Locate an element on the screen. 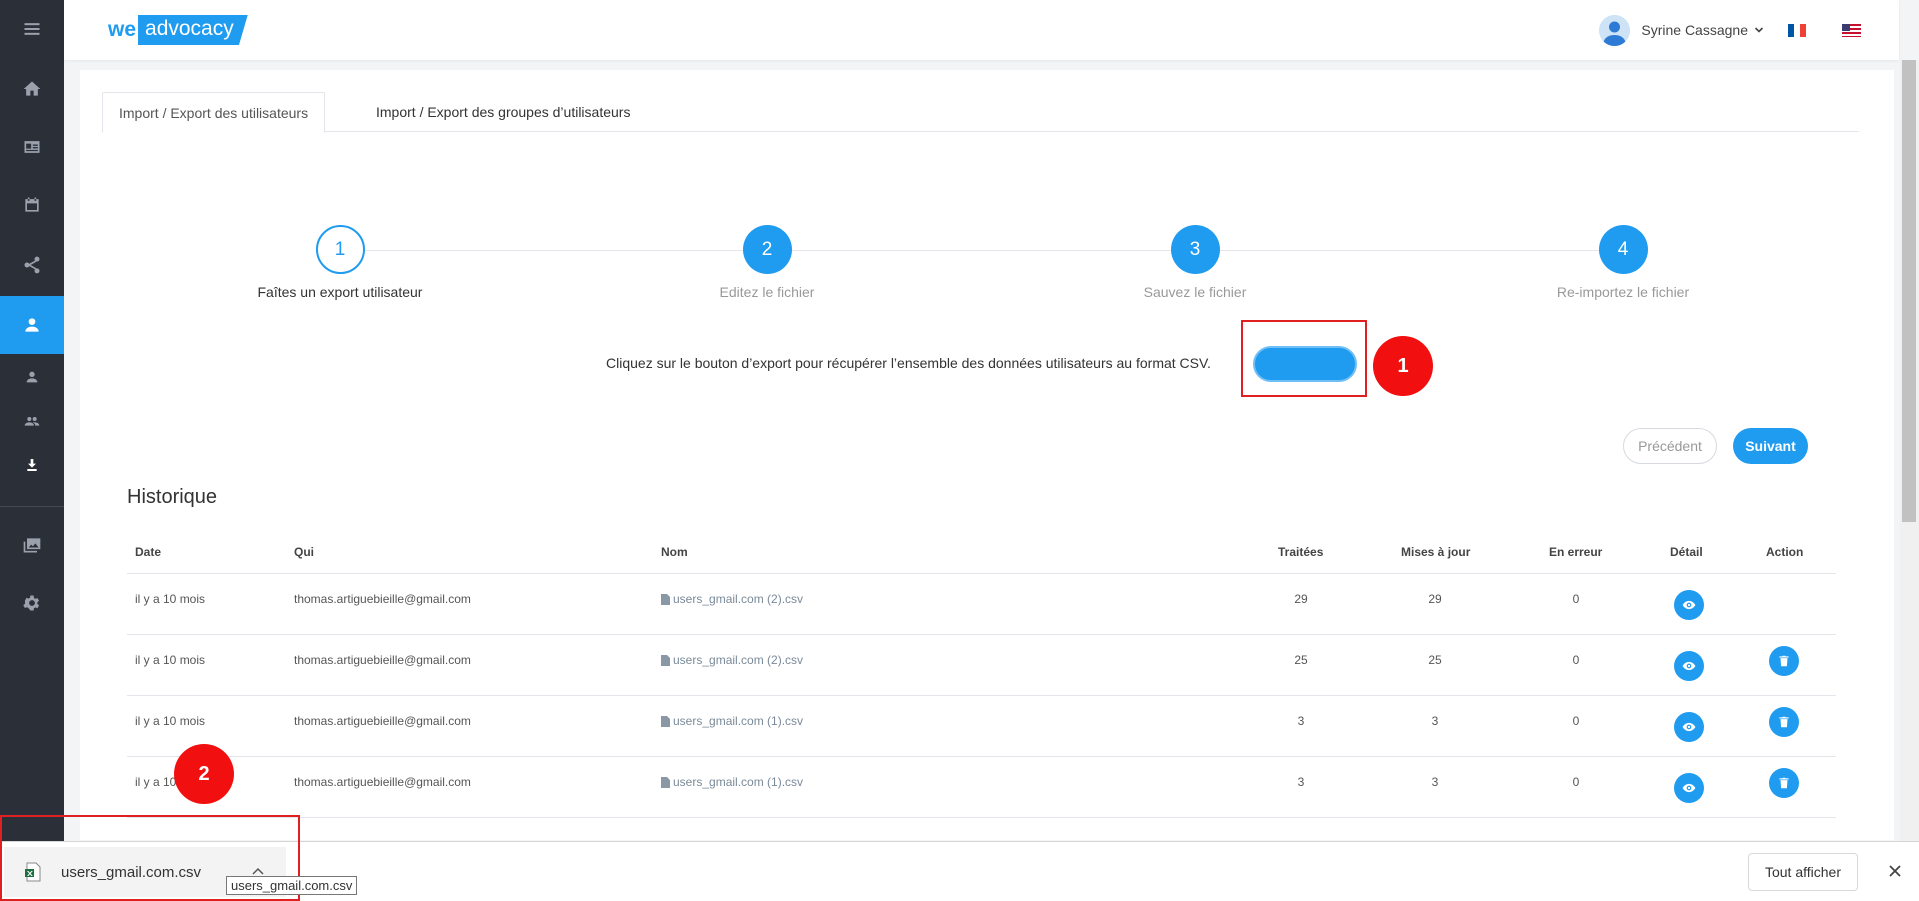 This screenshot has height=901, width=1919. step-3-label: Sauvez le fichier is located at coordinates (1195, 292).